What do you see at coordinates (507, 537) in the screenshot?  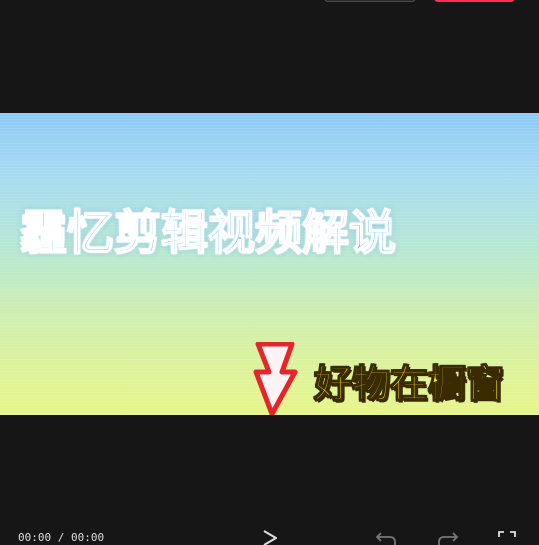 I see `fullscreen-icon` at bounding box center [507, 537].